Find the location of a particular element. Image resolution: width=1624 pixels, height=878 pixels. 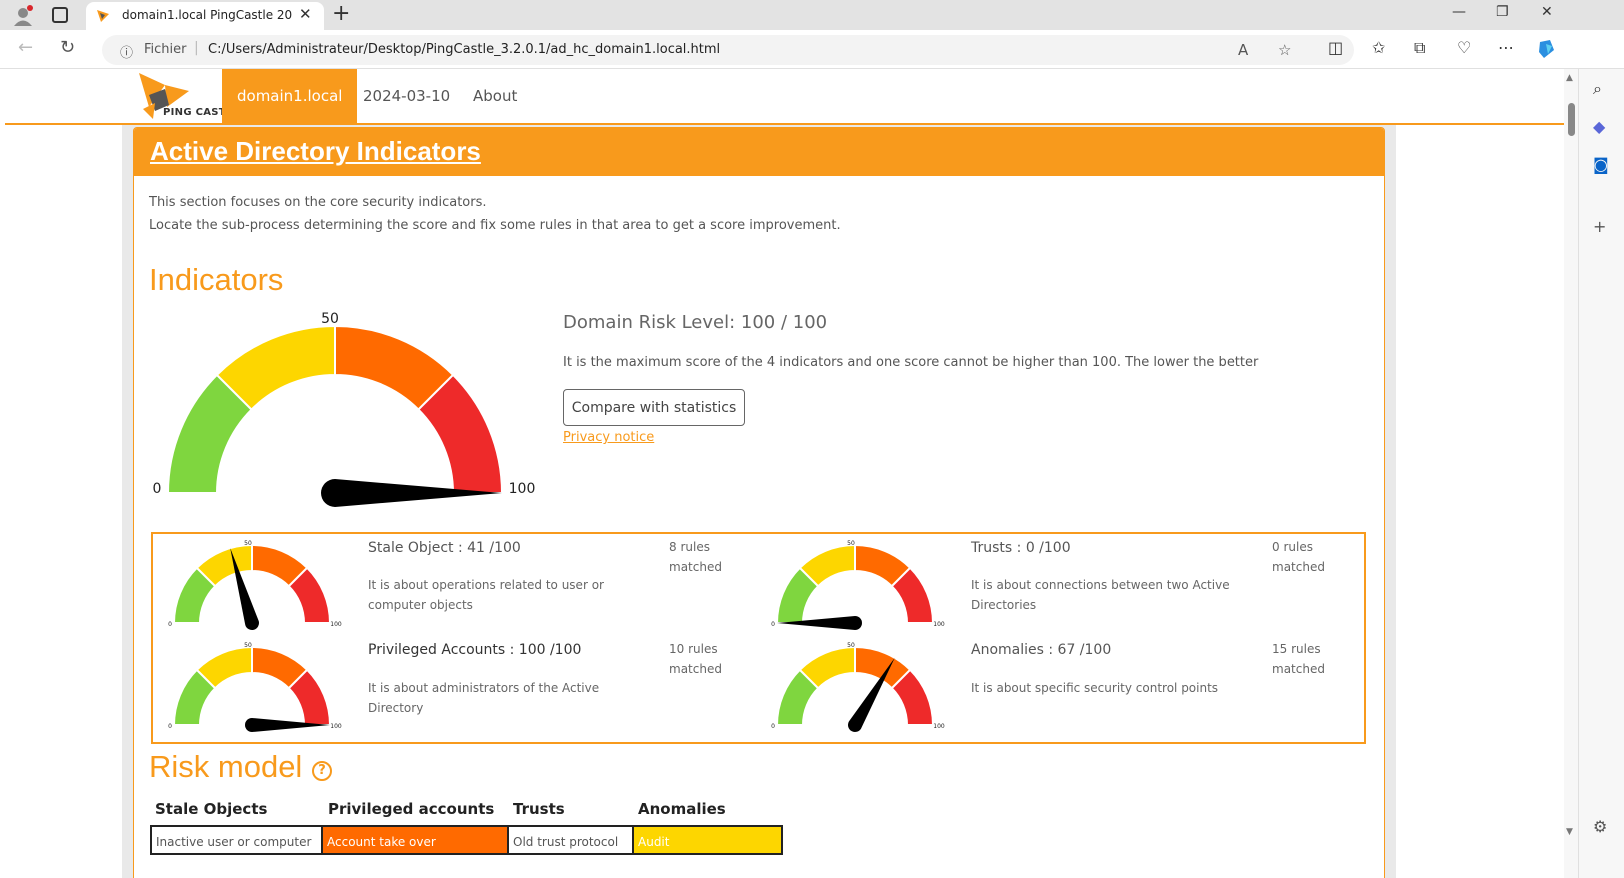

anomalies-gauge: 0 50 100 is located at coordinates (858, 687).